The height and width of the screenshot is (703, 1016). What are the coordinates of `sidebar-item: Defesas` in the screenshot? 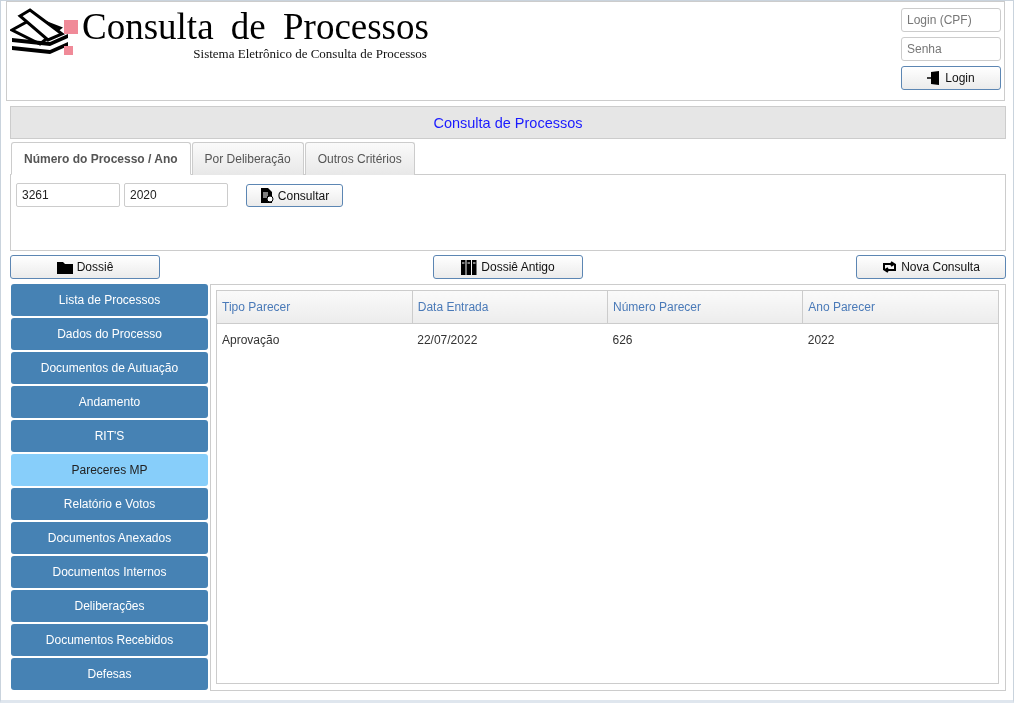 It's located at (109, 674).